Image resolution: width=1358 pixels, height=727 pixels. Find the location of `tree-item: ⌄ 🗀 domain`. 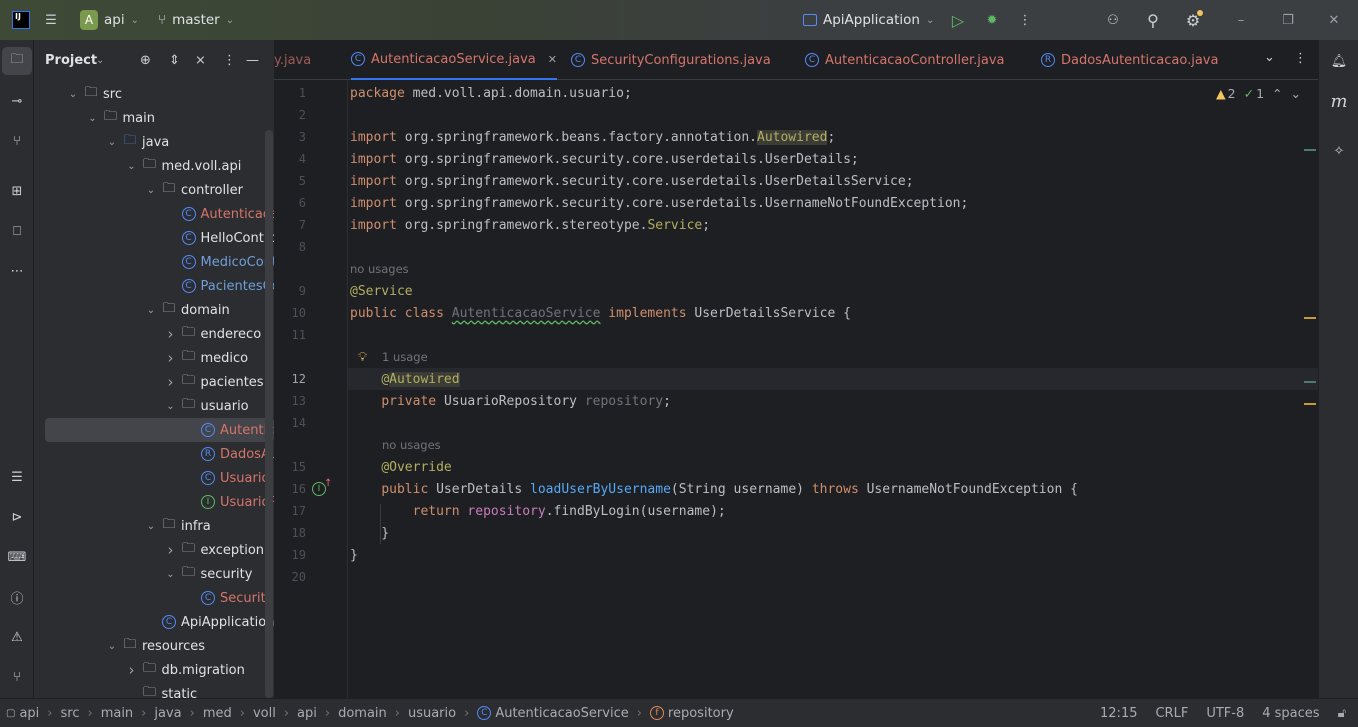

tree-item: ⌄ 🗀 domain is located at coordinates (154, 310).